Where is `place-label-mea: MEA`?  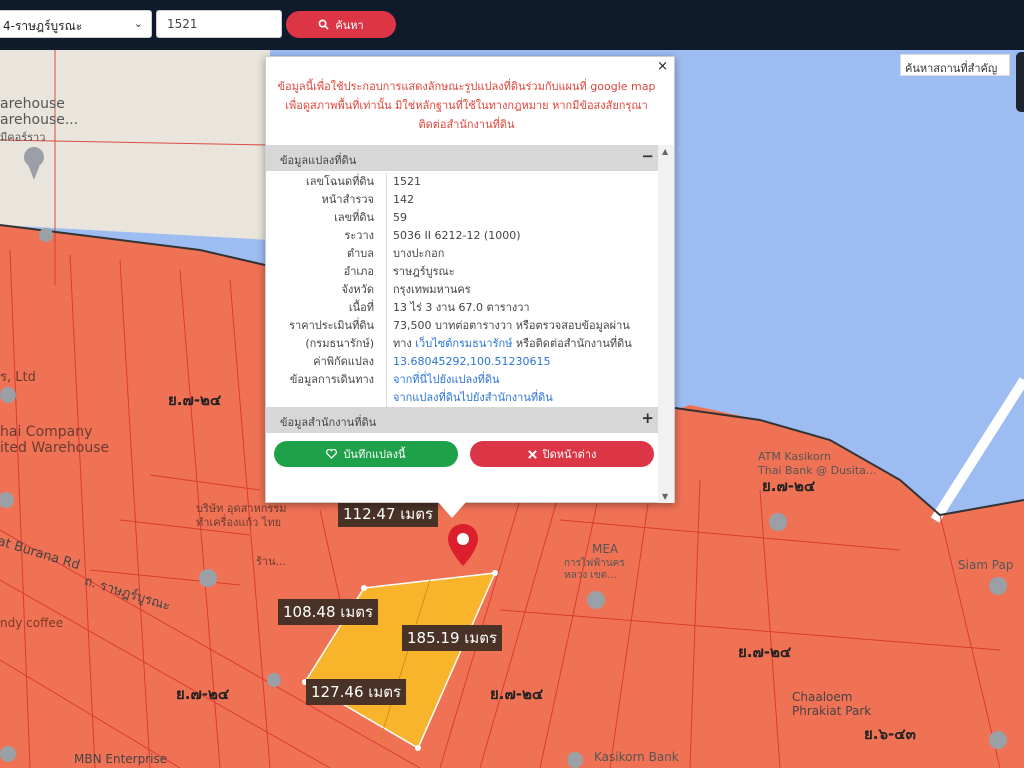 place-label-mea: MEA is located at coordinates (605, 549).